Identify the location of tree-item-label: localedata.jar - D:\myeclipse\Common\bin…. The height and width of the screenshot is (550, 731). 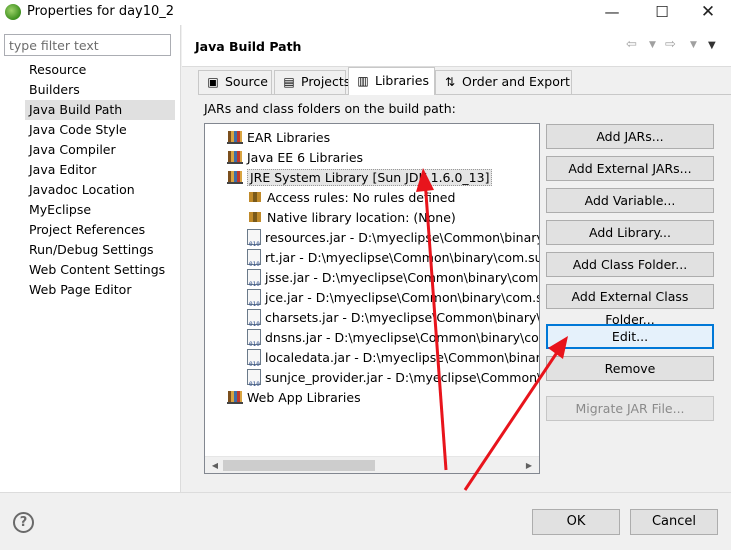
(402, 357).